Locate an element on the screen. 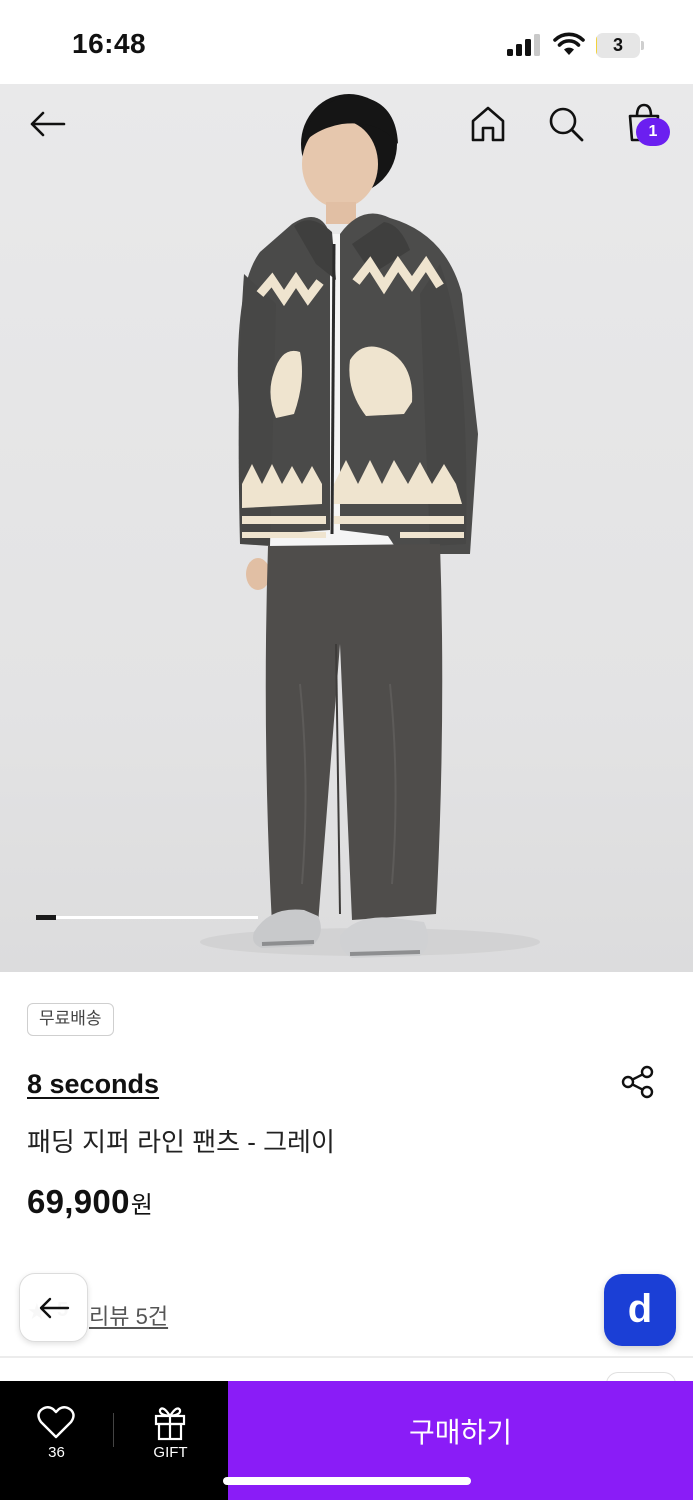 This screenshot has width=693, height=1500. carousel-progress-track is located at coordinates (147, 917).